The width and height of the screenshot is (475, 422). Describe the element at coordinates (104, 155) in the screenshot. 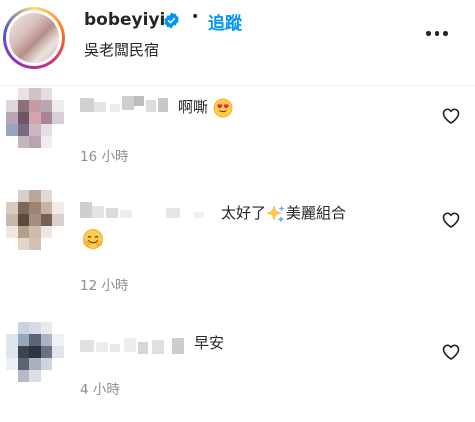

I see `comment-timestamp: 16 小時` at that location.